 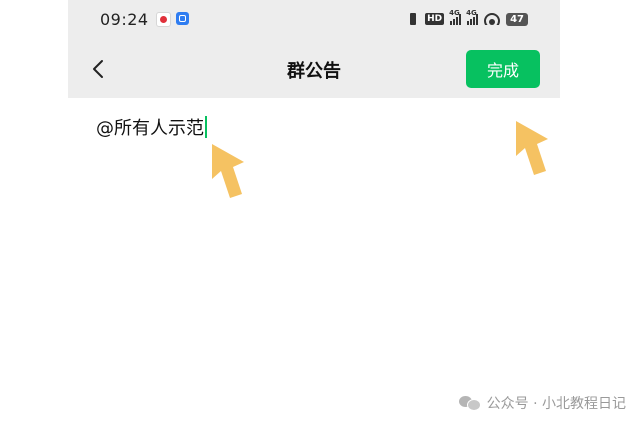 I want to click on announcement-input: @所有人示范, so click(x=314, y=127).